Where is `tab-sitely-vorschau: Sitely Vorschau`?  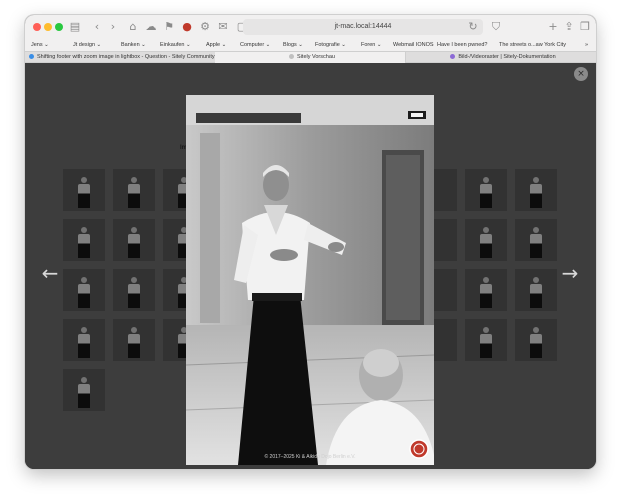
tab-sitely-vorschau: Sitely Vorschau is located at coordinates (310, 57).